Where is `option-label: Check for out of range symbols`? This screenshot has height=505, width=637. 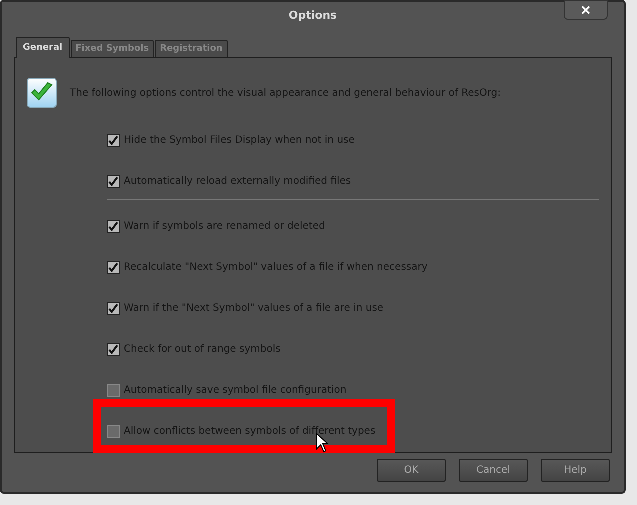
option-label: Check for out of range symbols is located at coordinates (202, 349).